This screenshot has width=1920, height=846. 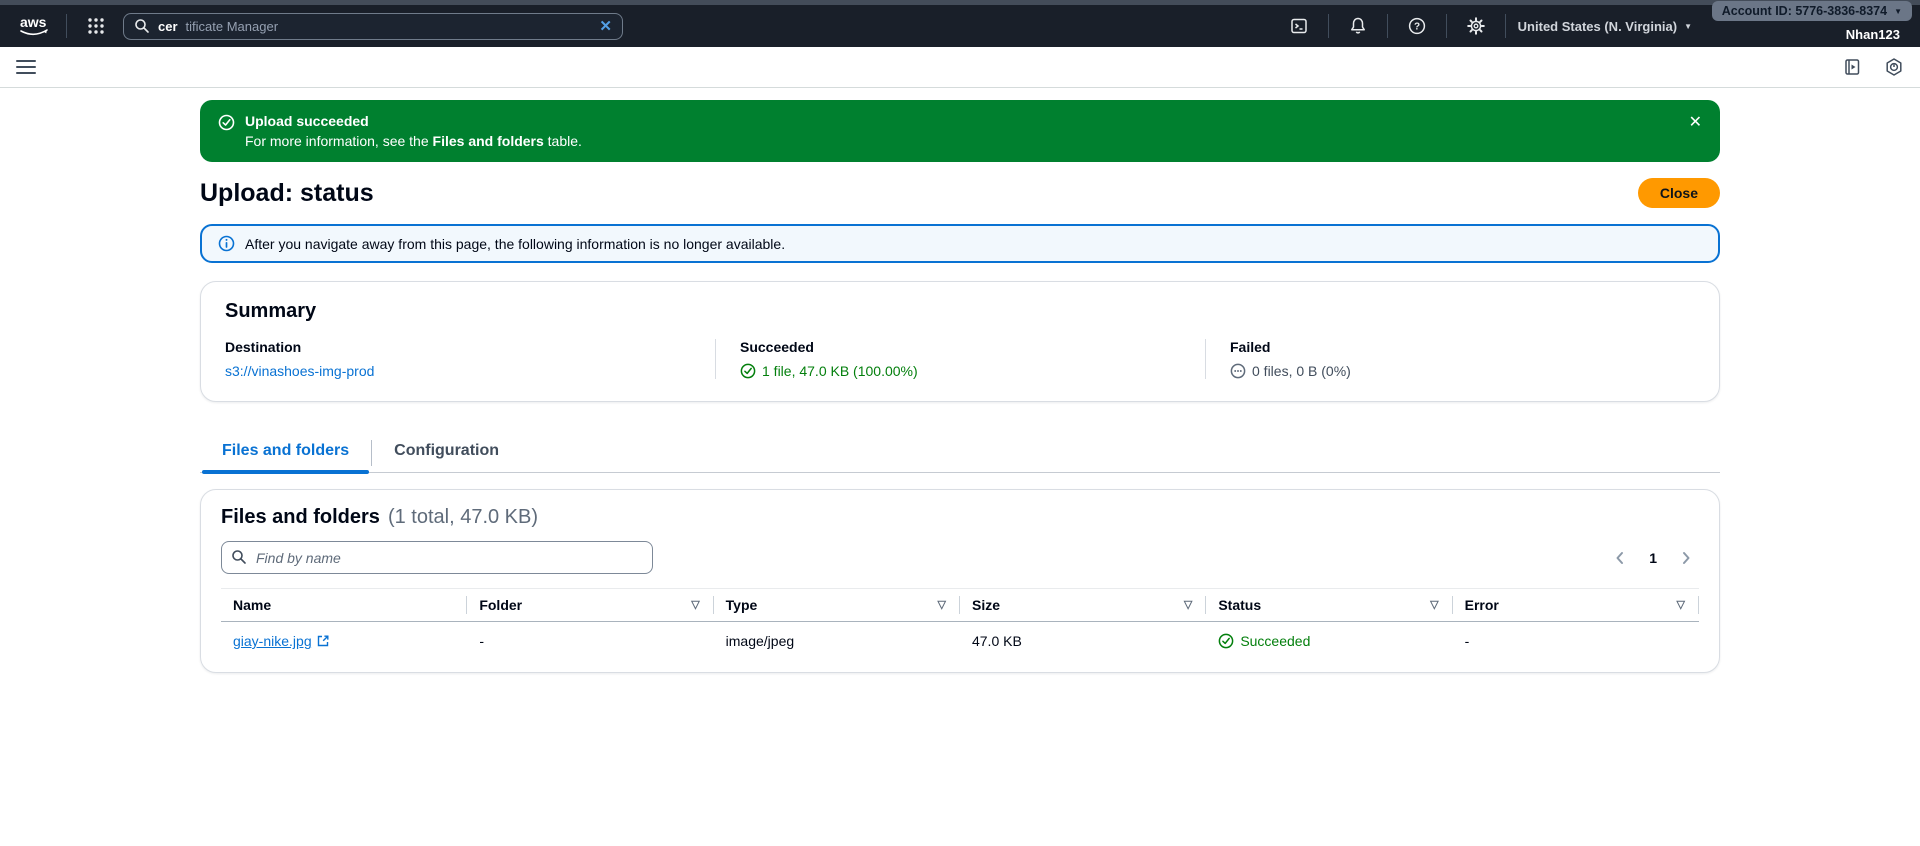 I want to click on secondary-toolbar, so click(x=960, y=67).